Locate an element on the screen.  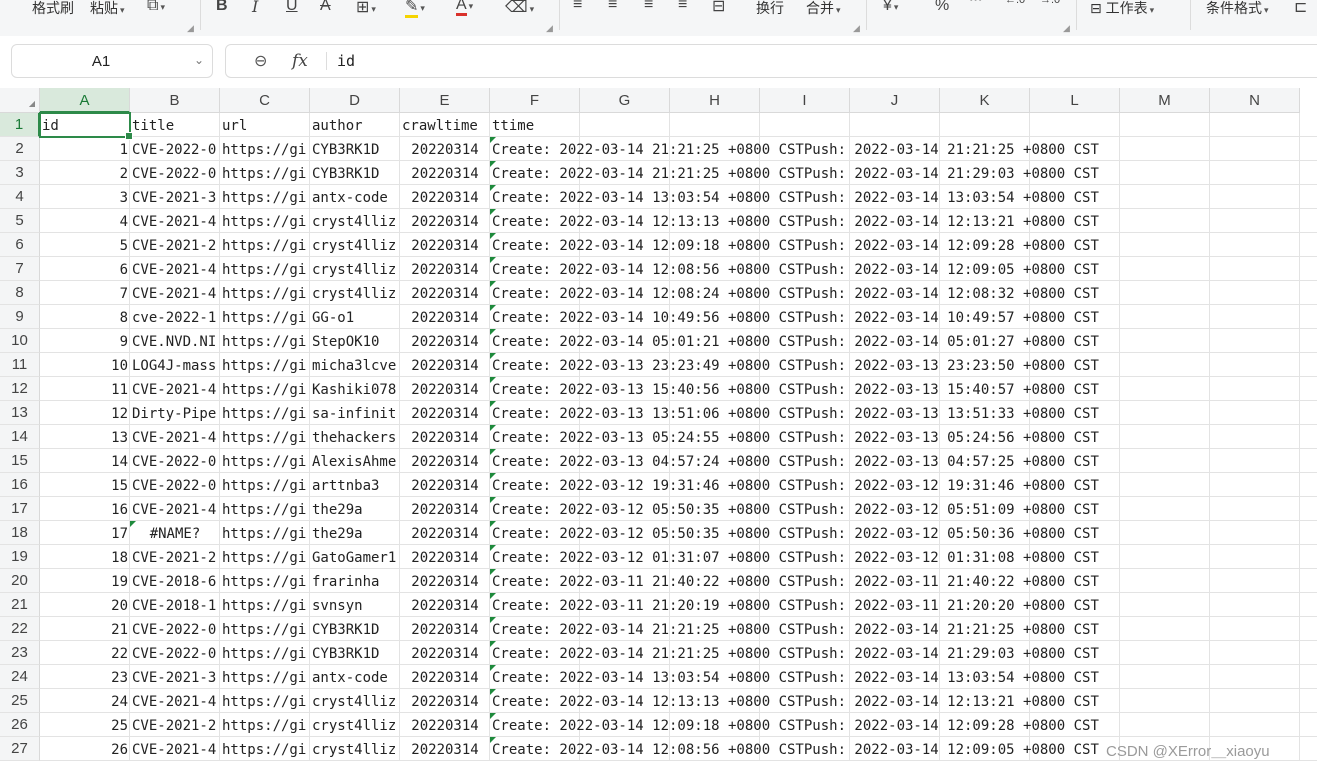
conditional-format-button: 条件格式 ▾ is located at coordinates (1237, 9).